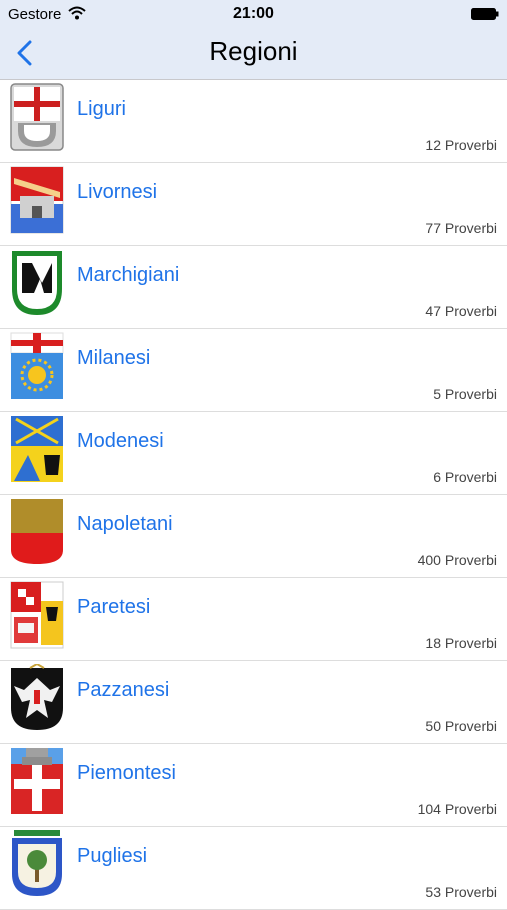  Describe the element at coordinates (461, 726) in the screenshot. I see `proverbs-count: 50 Proverbi` at that location.